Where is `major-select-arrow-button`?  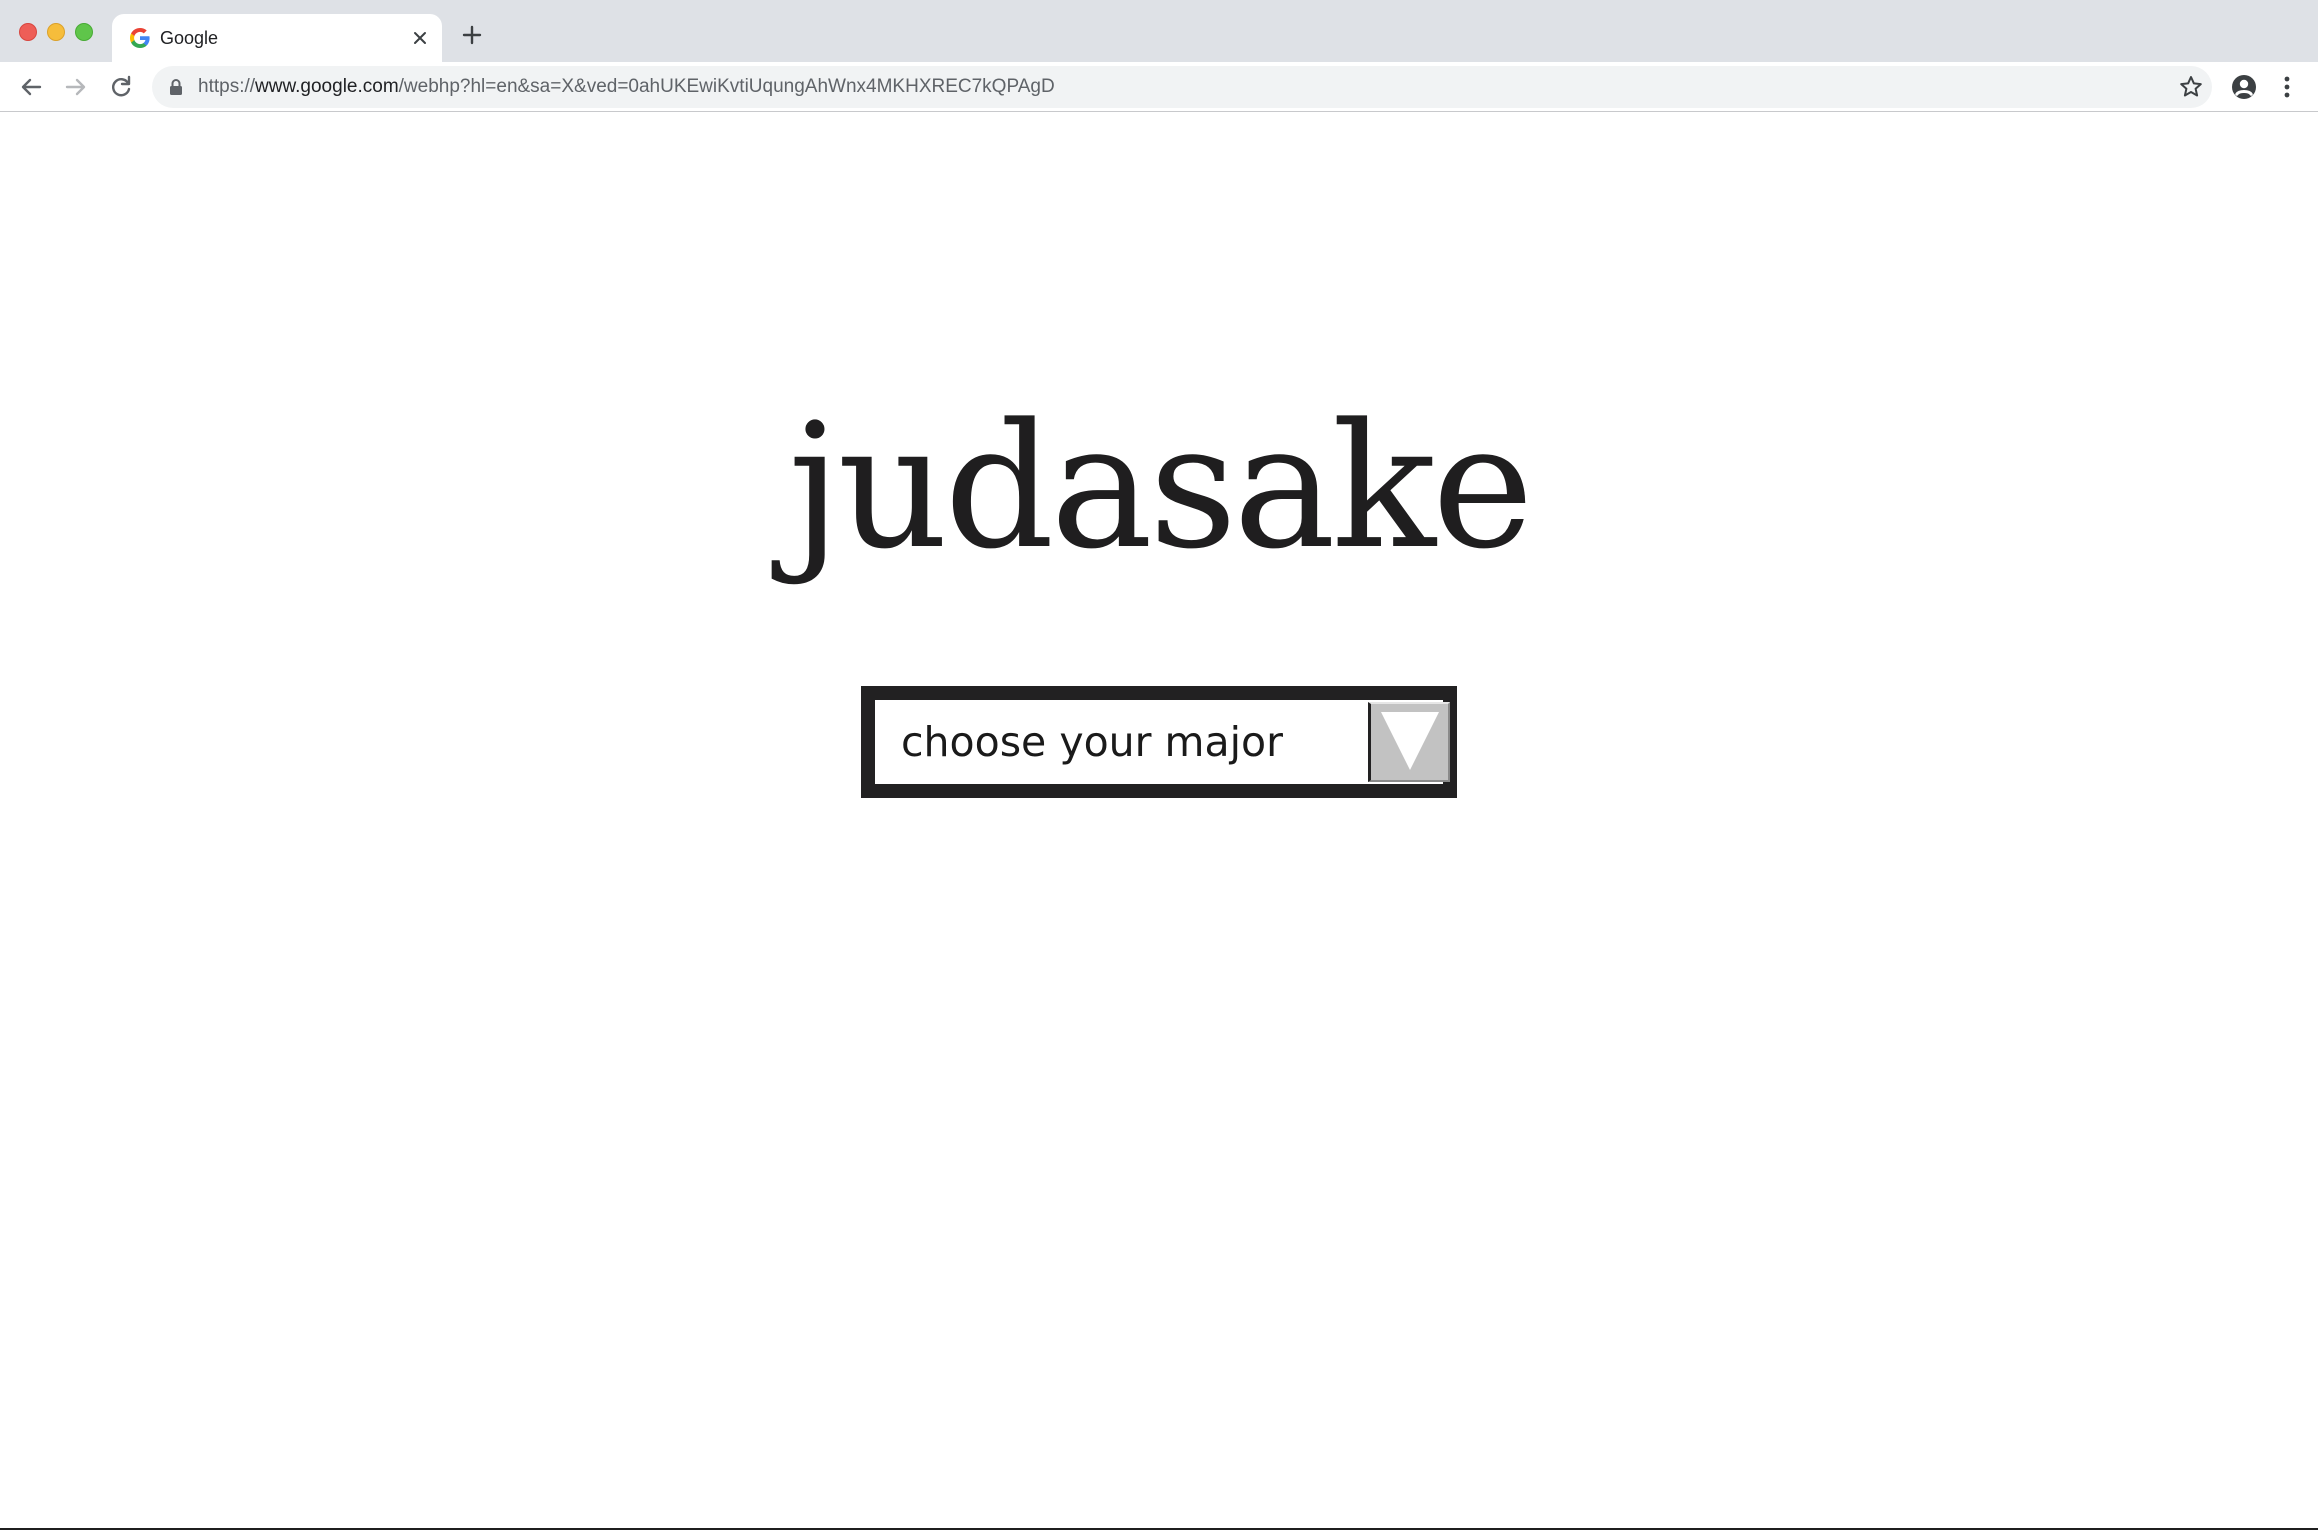
major-select-arrow-button is located at coordinates (1409, 742).